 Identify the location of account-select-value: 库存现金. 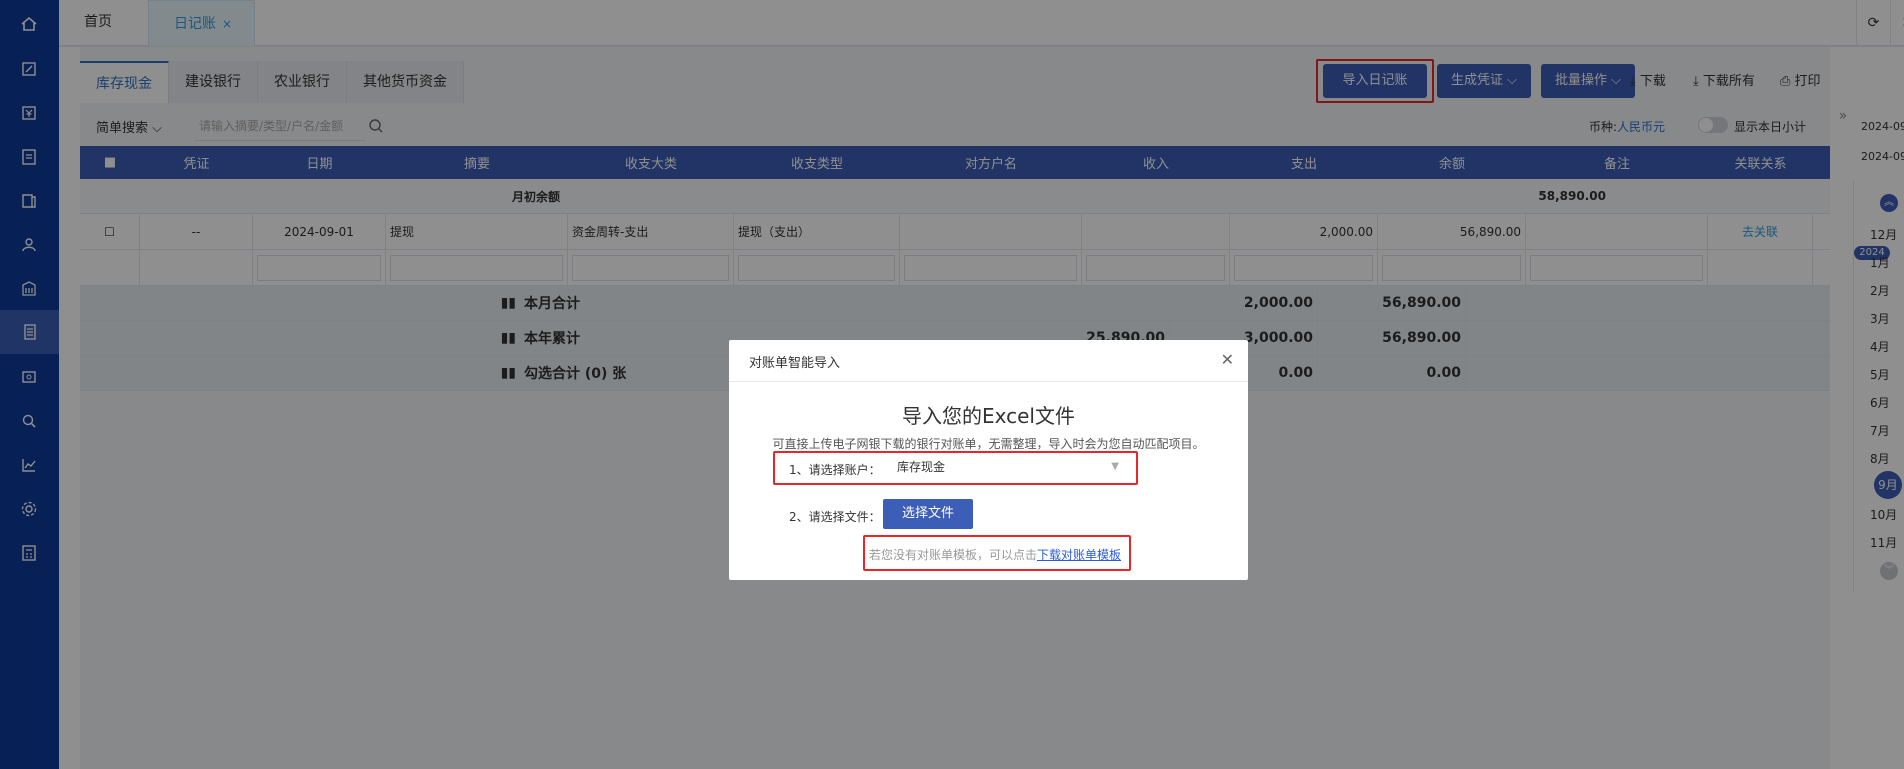
(921, 467).